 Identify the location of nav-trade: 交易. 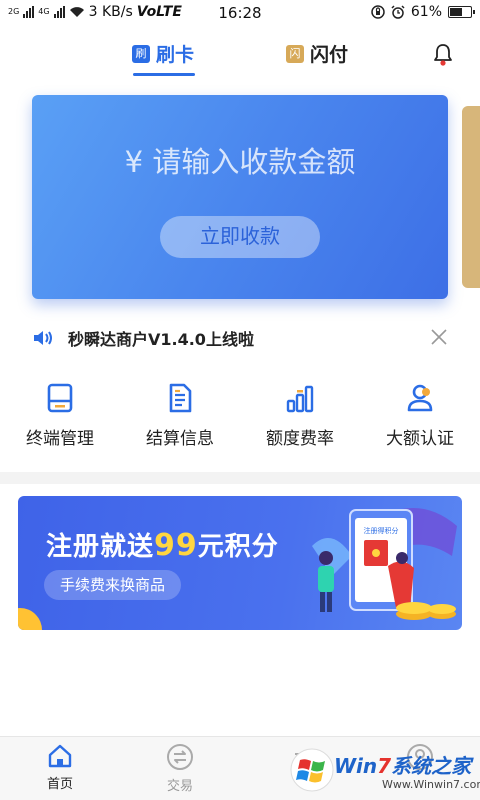
(180, 768).